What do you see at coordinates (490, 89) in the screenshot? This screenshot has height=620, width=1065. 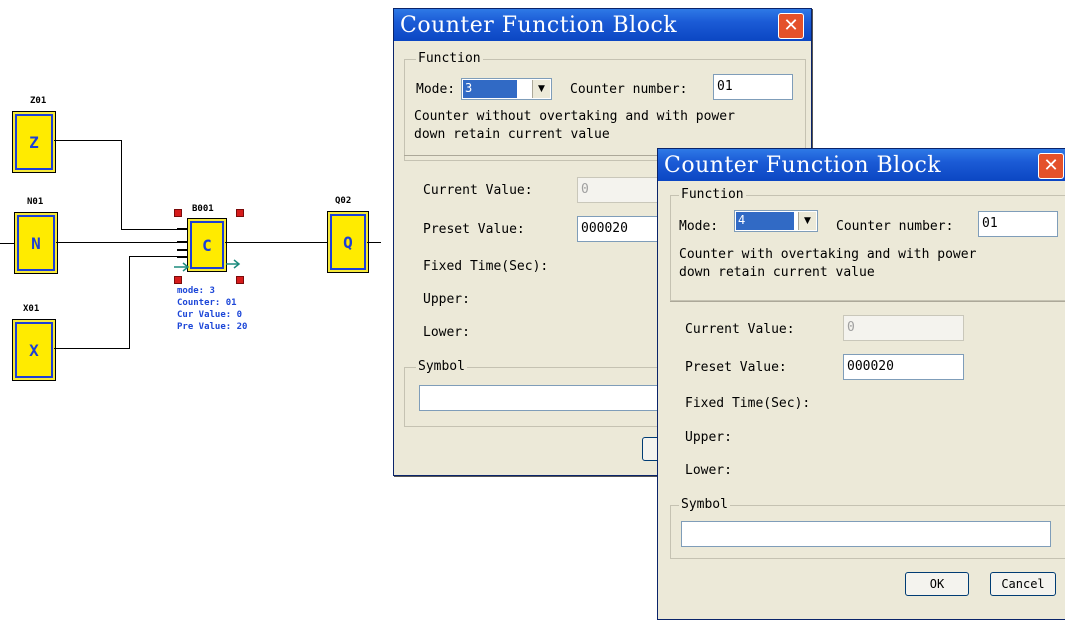 I see `mode-selected-value: 3` at bounding box center [490, 89].